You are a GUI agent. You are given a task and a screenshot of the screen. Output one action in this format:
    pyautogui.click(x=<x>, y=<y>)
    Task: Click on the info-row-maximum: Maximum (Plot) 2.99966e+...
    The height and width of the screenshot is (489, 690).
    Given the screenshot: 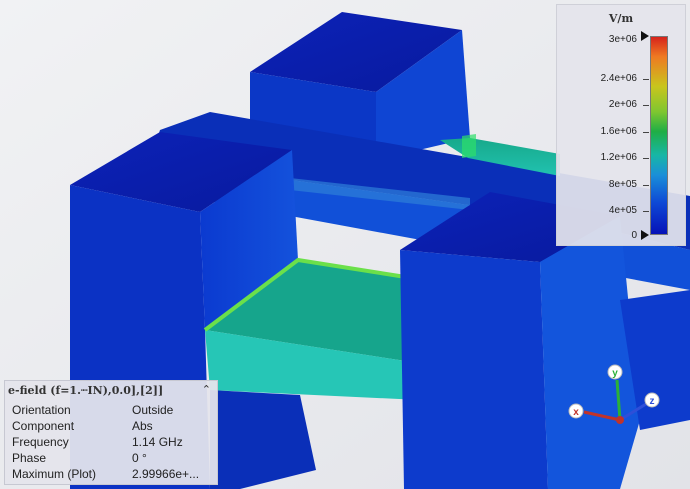 What is the action you would take?
    pyautogui.click(x=105, y=474)
    